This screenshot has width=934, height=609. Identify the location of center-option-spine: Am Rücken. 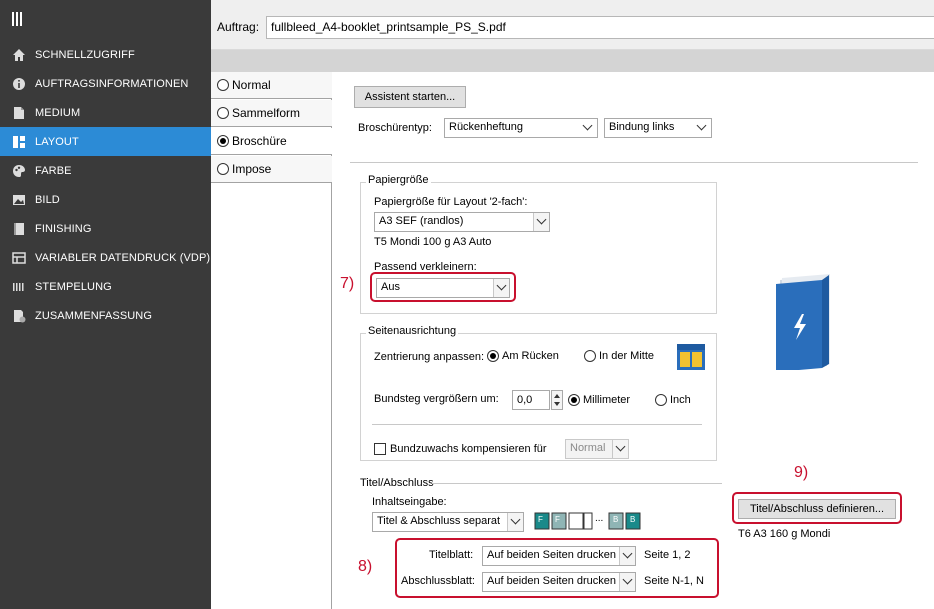
(523, 356).